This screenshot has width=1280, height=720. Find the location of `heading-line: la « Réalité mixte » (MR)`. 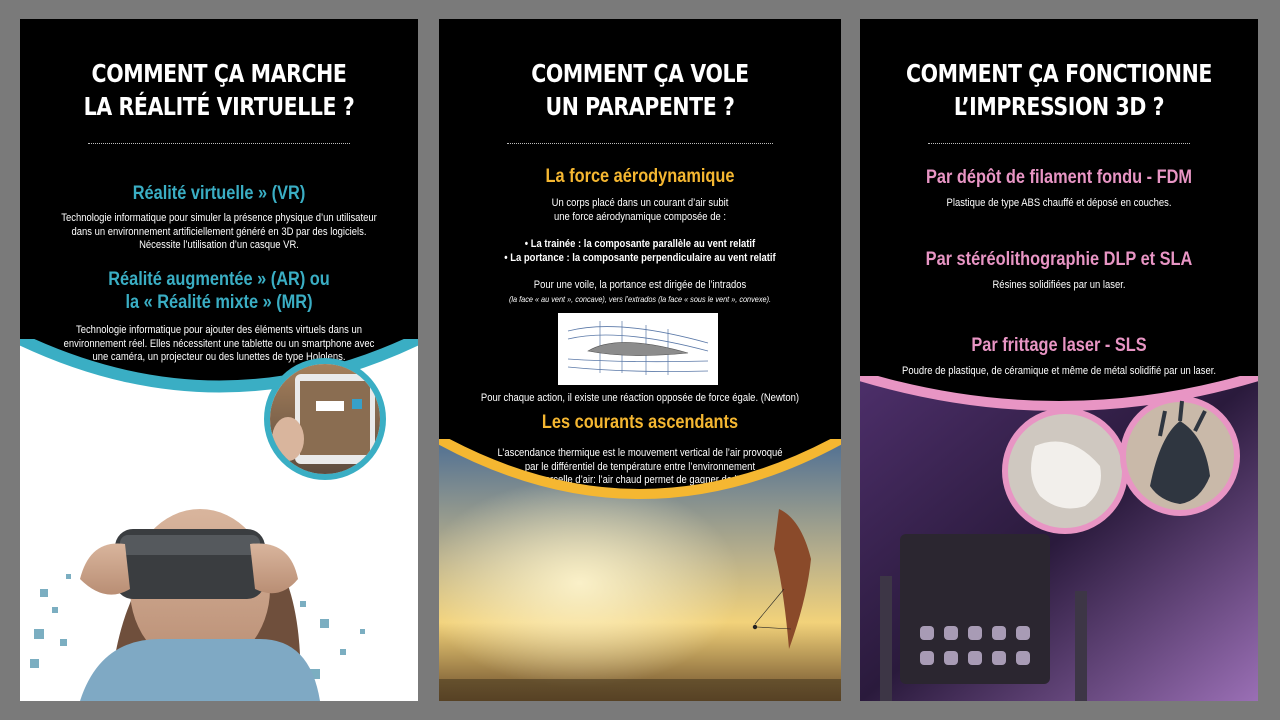

heading-line: la « Réalité mixte » (MR) is located at coordinates (219, 302).